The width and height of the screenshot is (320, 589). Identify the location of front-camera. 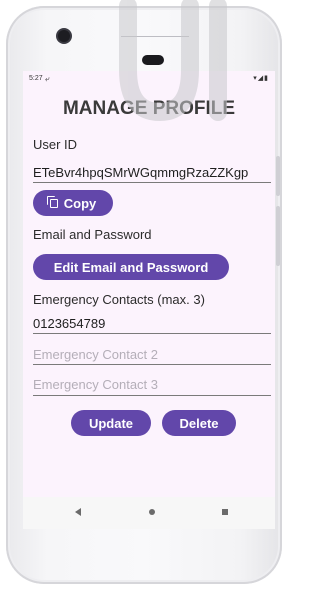
(64, 36).